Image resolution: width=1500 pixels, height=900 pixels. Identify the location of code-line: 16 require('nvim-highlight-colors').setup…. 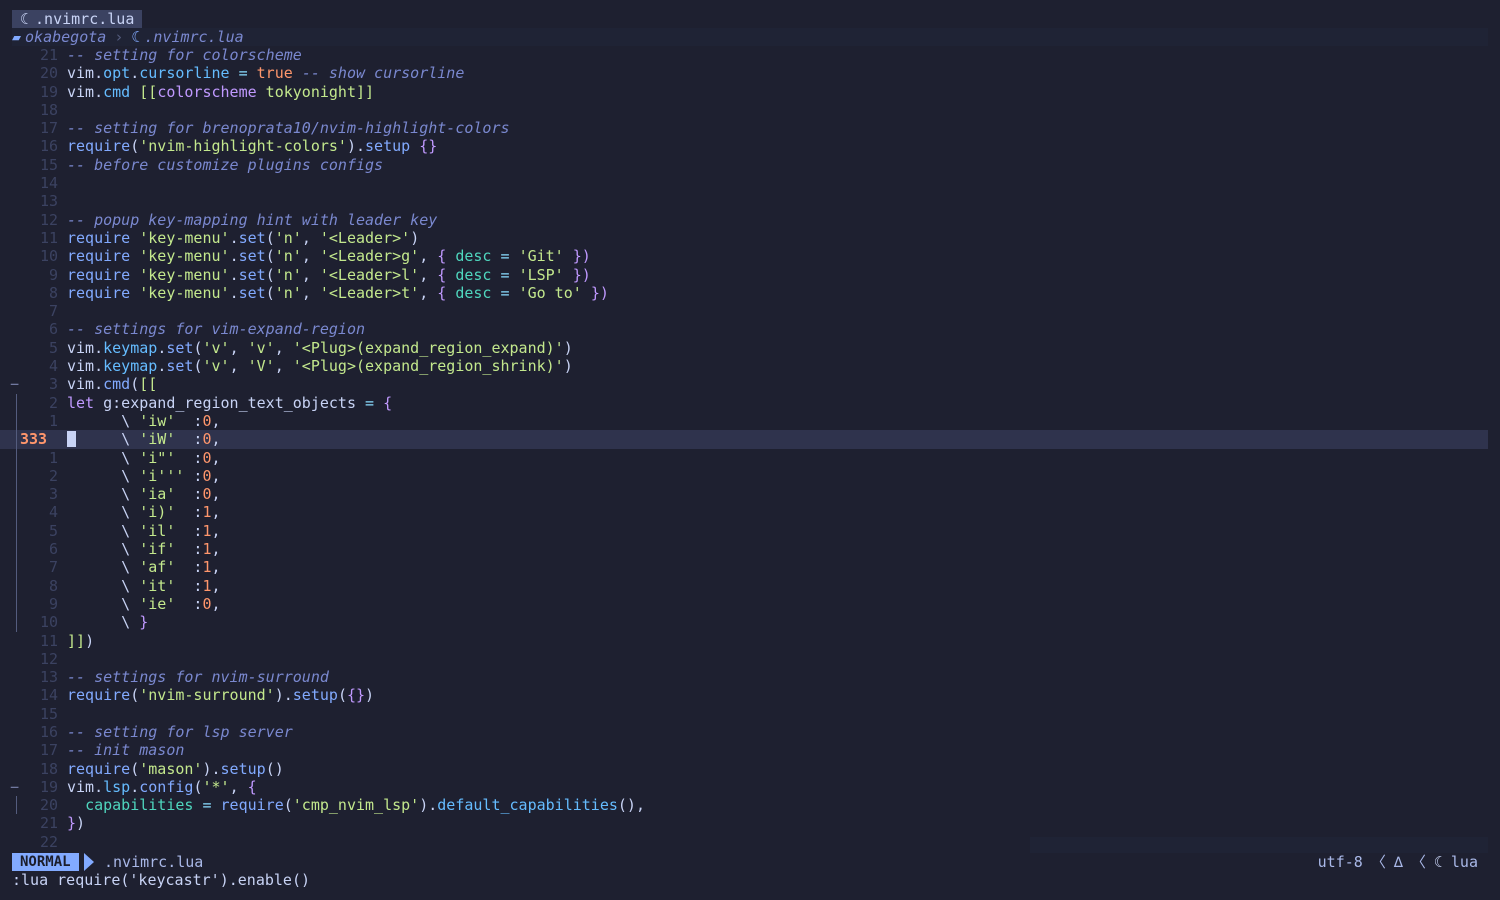
(744, 146).